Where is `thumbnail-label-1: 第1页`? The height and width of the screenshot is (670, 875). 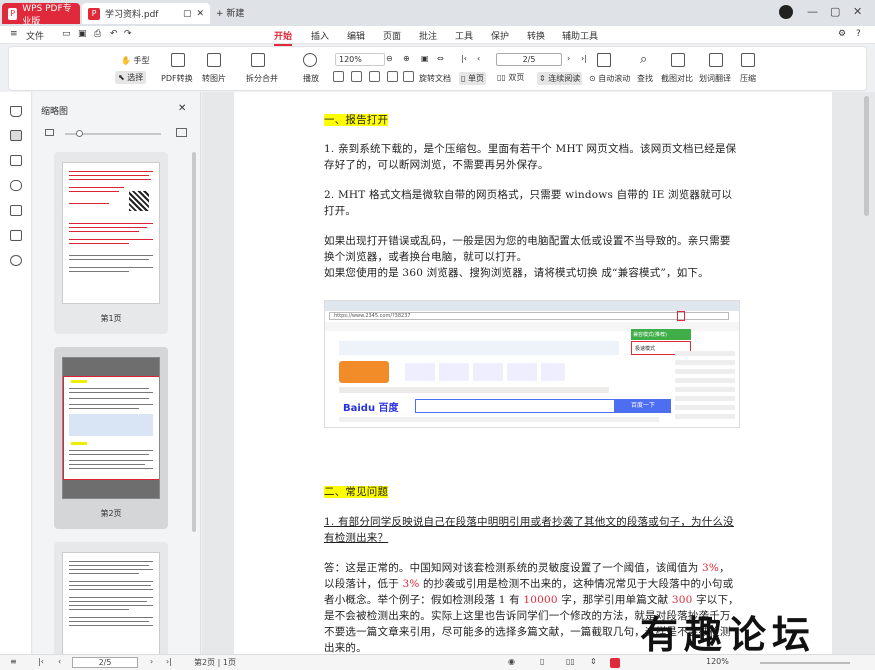
thumbnail-label-1: 第1页 is located at coordinates (111, 318).